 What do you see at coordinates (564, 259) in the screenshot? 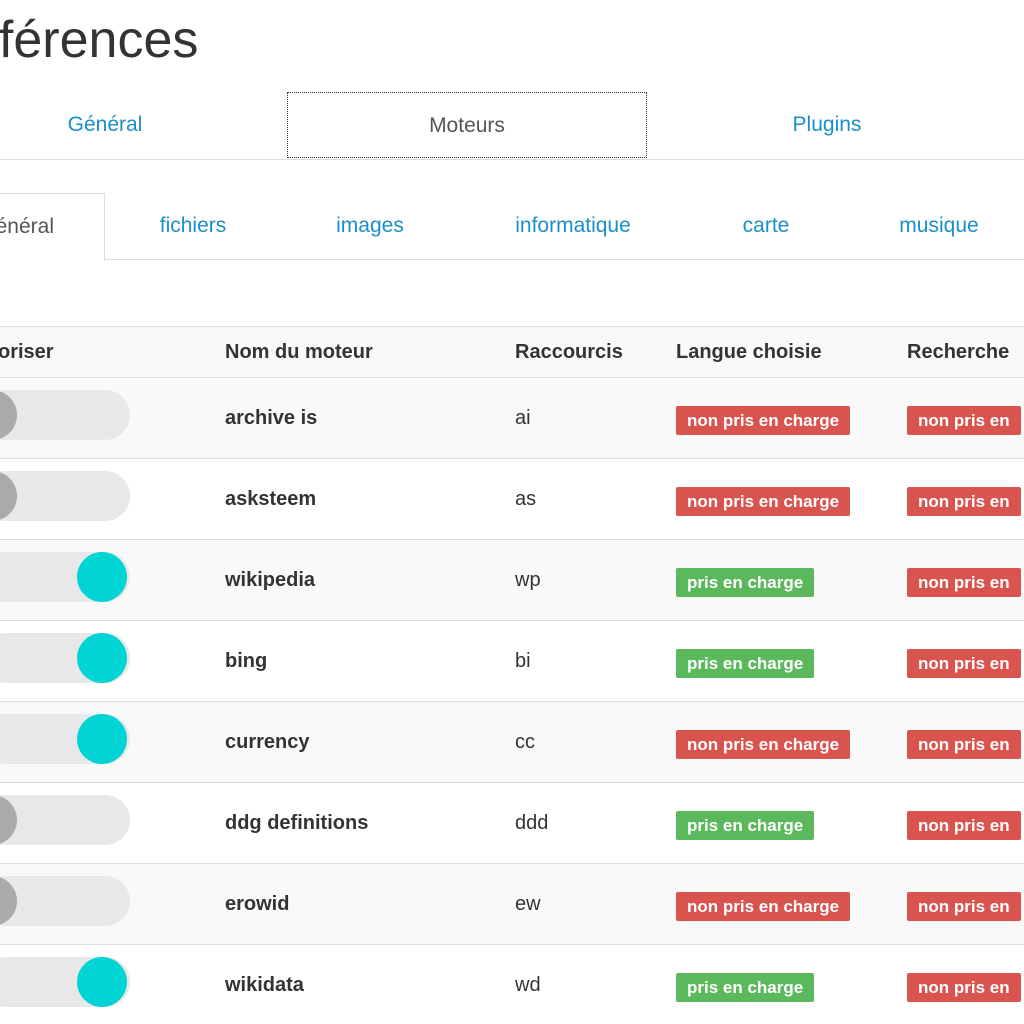
I see `category-tabs-divider` at bounding box center [564, 259].